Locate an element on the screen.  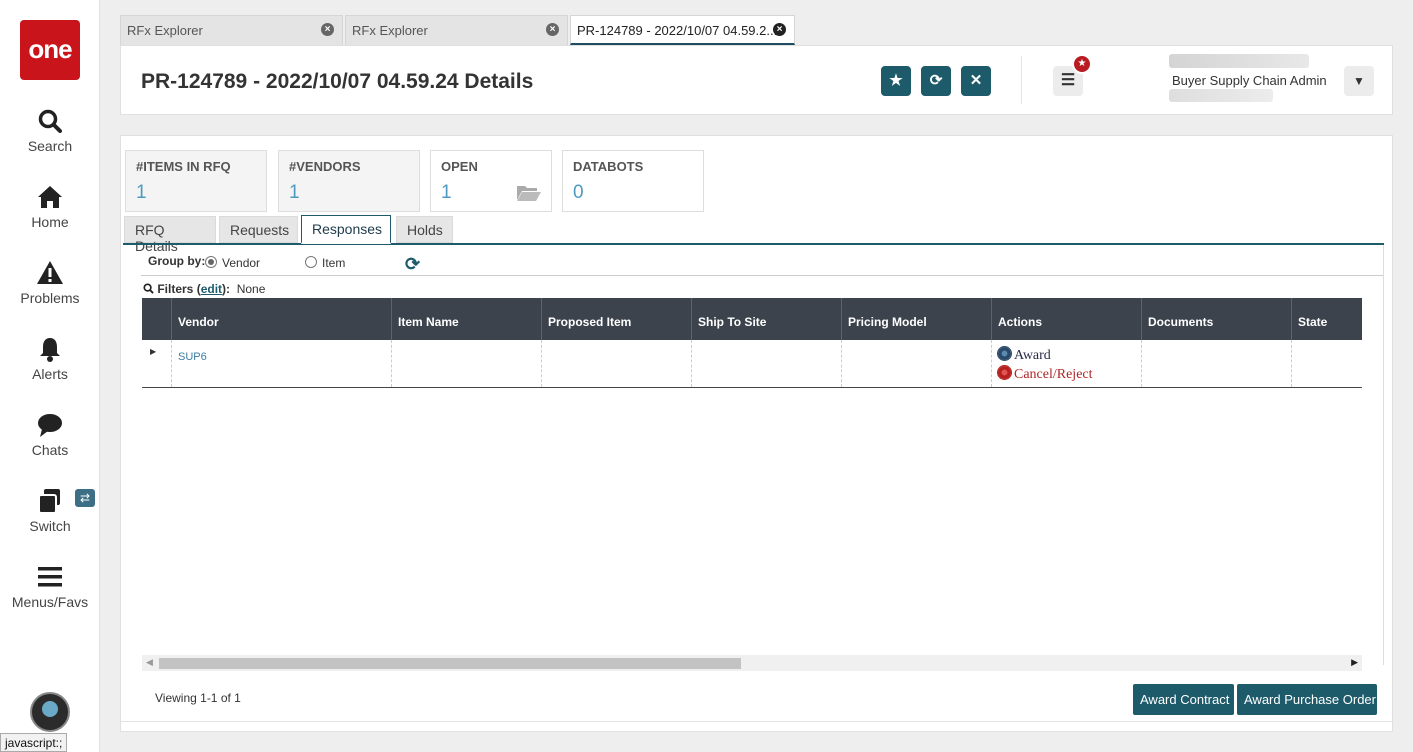
column-header-proposed-item: Proposed Item is located at coordinates (616, 319).